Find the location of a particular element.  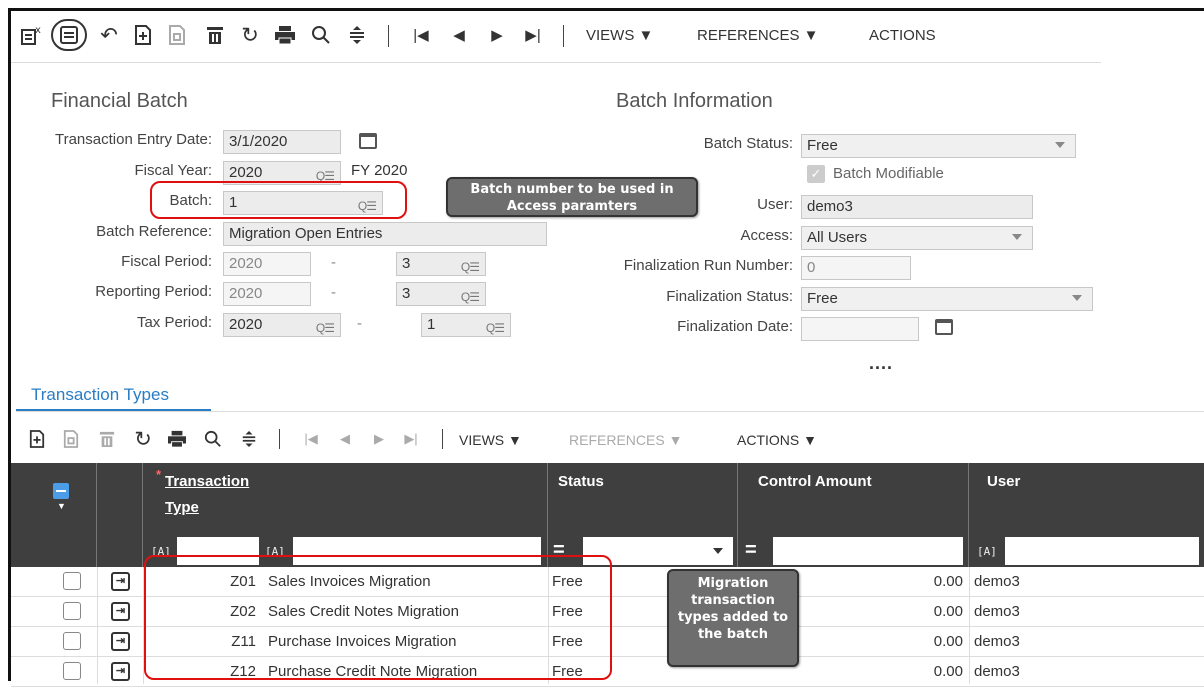

user-filter is located at coordinates (1102, 551).